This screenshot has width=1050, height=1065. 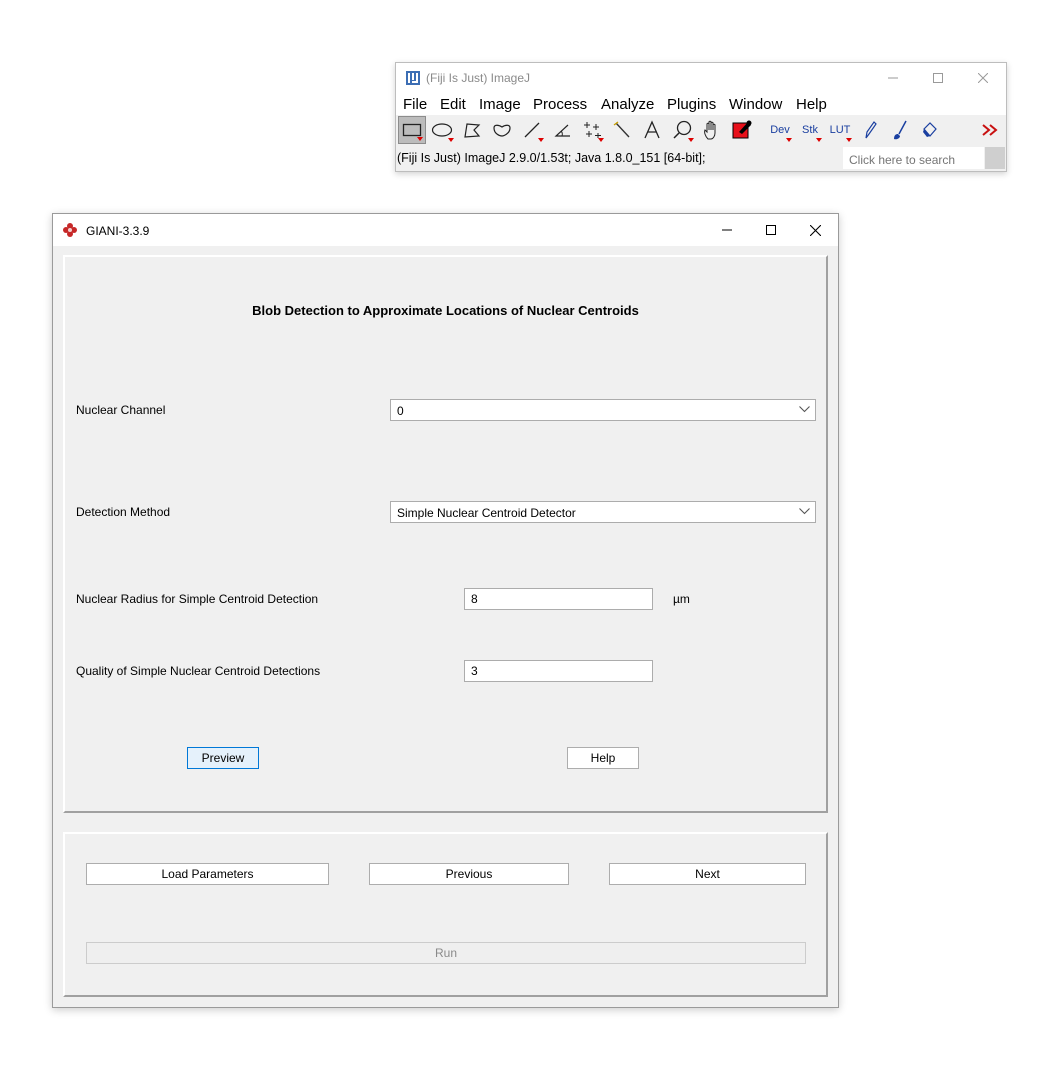 I want to click on more-tools-button, so click(x=990, y=130).